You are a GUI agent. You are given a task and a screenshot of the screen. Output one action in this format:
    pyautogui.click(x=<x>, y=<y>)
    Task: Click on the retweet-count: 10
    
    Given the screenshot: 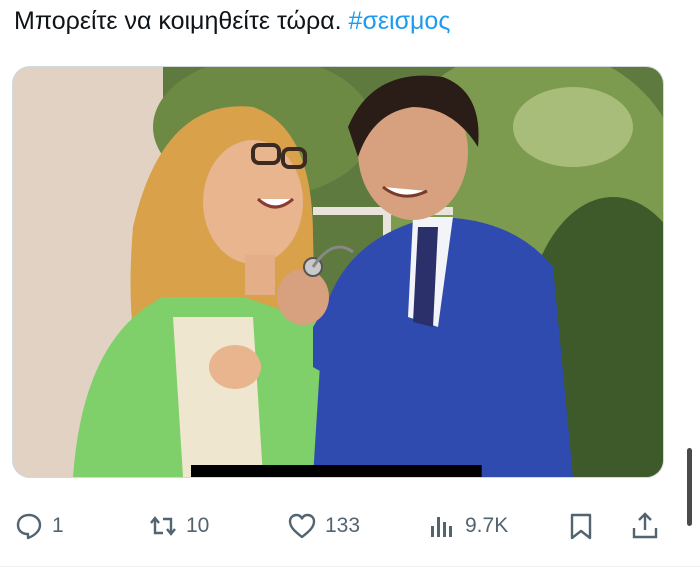 What is the action you would take?
    pyautogui.click(x=198, y=525)
    